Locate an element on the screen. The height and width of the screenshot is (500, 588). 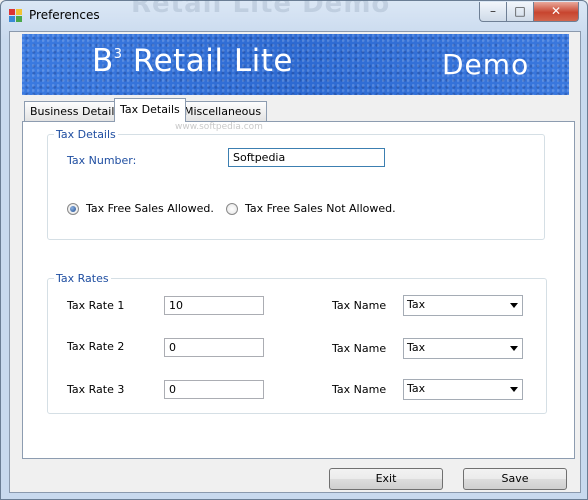
tax-rate-1-label: Tax Rate 1 is located at coordinates (96, 305).